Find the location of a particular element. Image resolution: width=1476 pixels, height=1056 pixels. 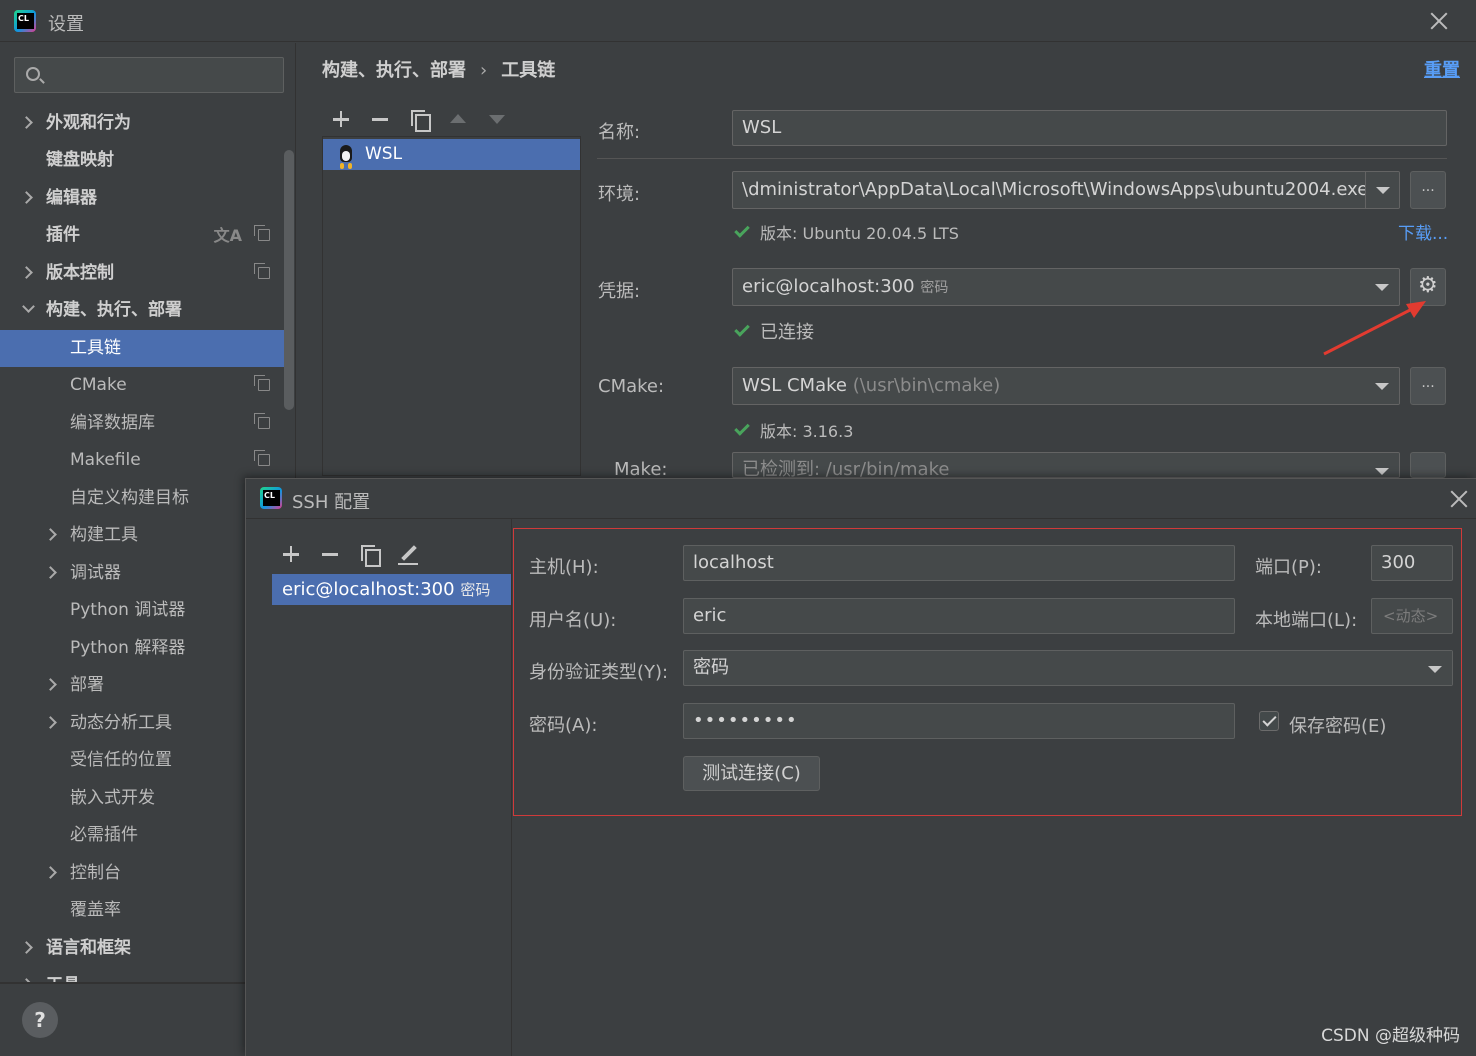

sidebar-item-build: 构建、执行、部署 is located at coordinates (142, 310).